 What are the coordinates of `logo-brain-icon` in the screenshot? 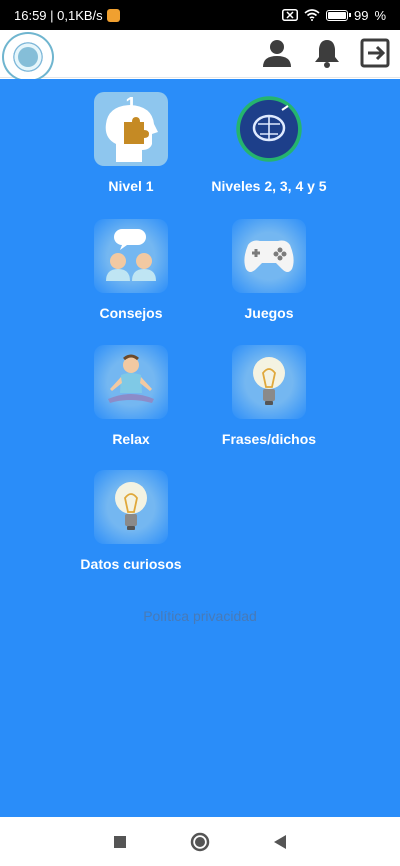 It's located at (28, 57).